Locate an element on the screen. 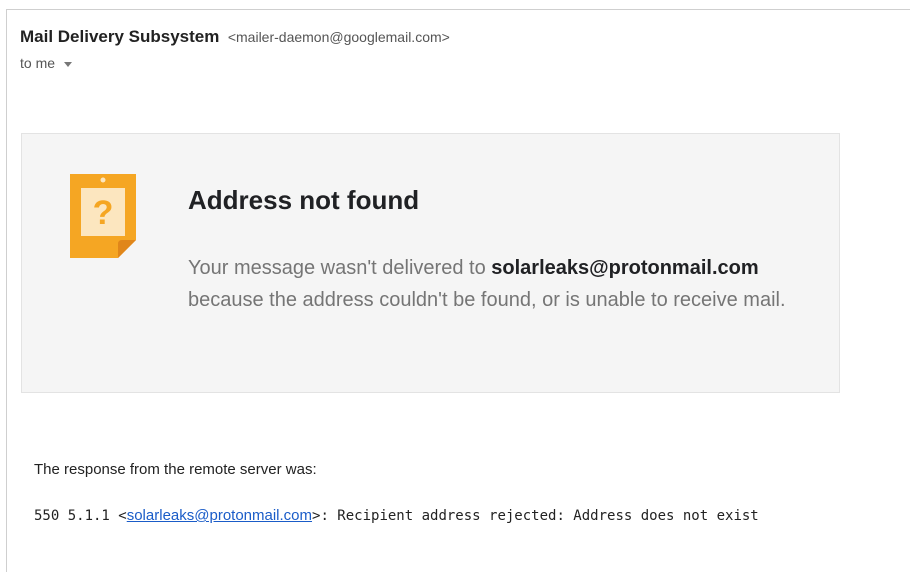  response-label: The response from the remote server was: is located at coordinates (175, 469).